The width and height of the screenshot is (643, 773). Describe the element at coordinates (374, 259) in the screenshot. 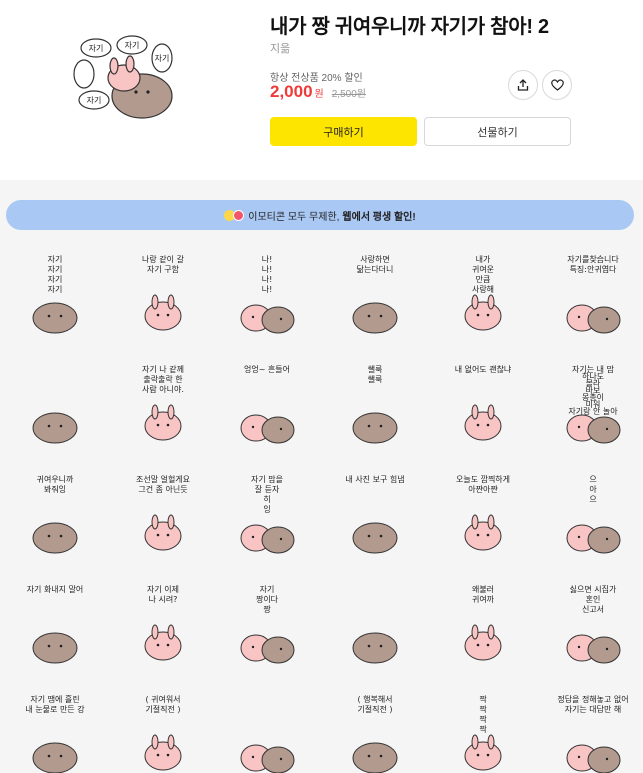

I see `sticker-text: 사랑하면` at that location.